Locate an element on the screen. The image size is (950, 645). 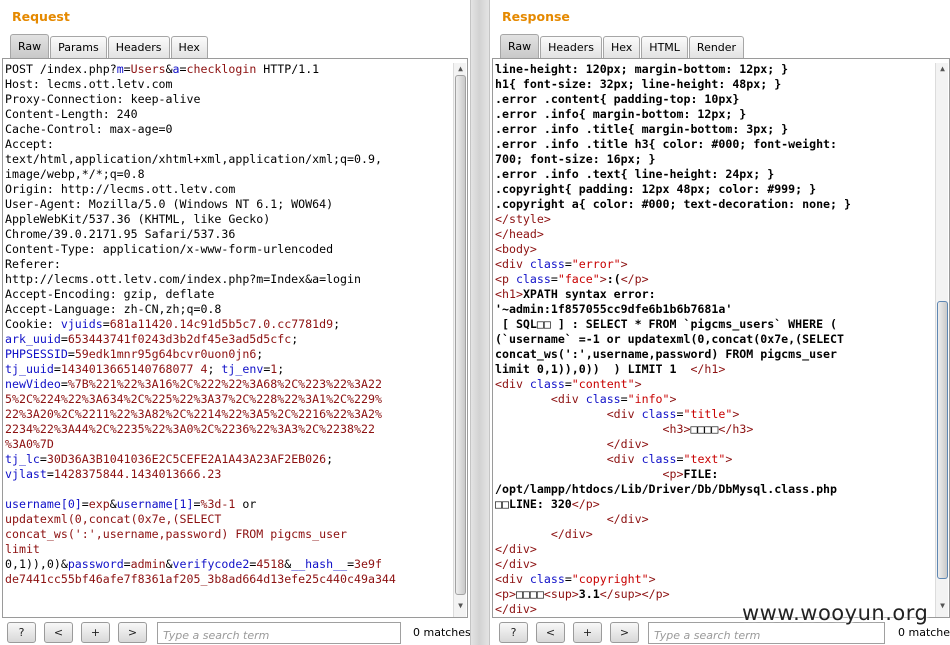
request-search-input is located at coordinates (279, 633).